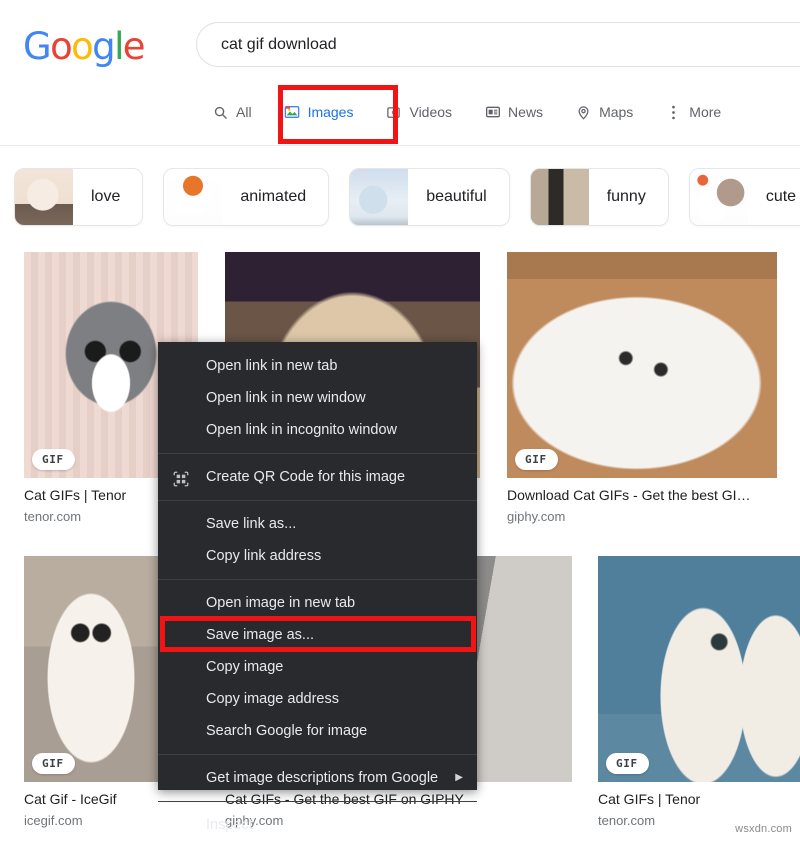  I want to click on map-pin-icon, so click(583, 112).